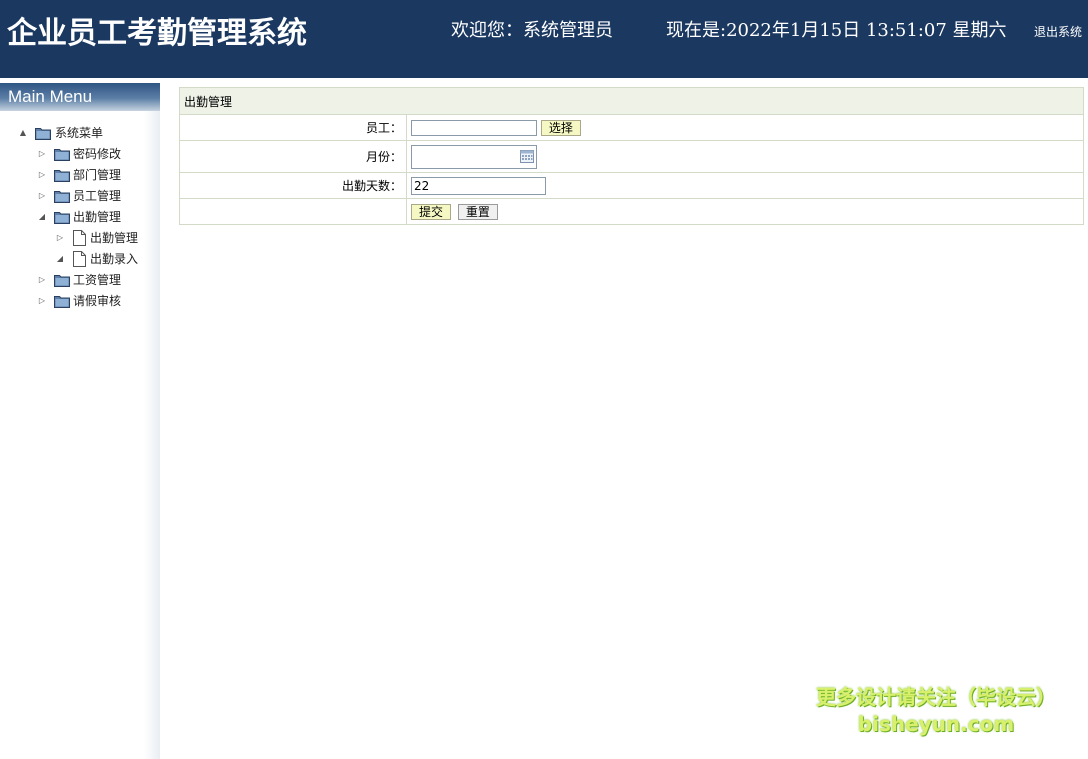  I want to click on tree-node-label: 密码修改, so click(97, 154).